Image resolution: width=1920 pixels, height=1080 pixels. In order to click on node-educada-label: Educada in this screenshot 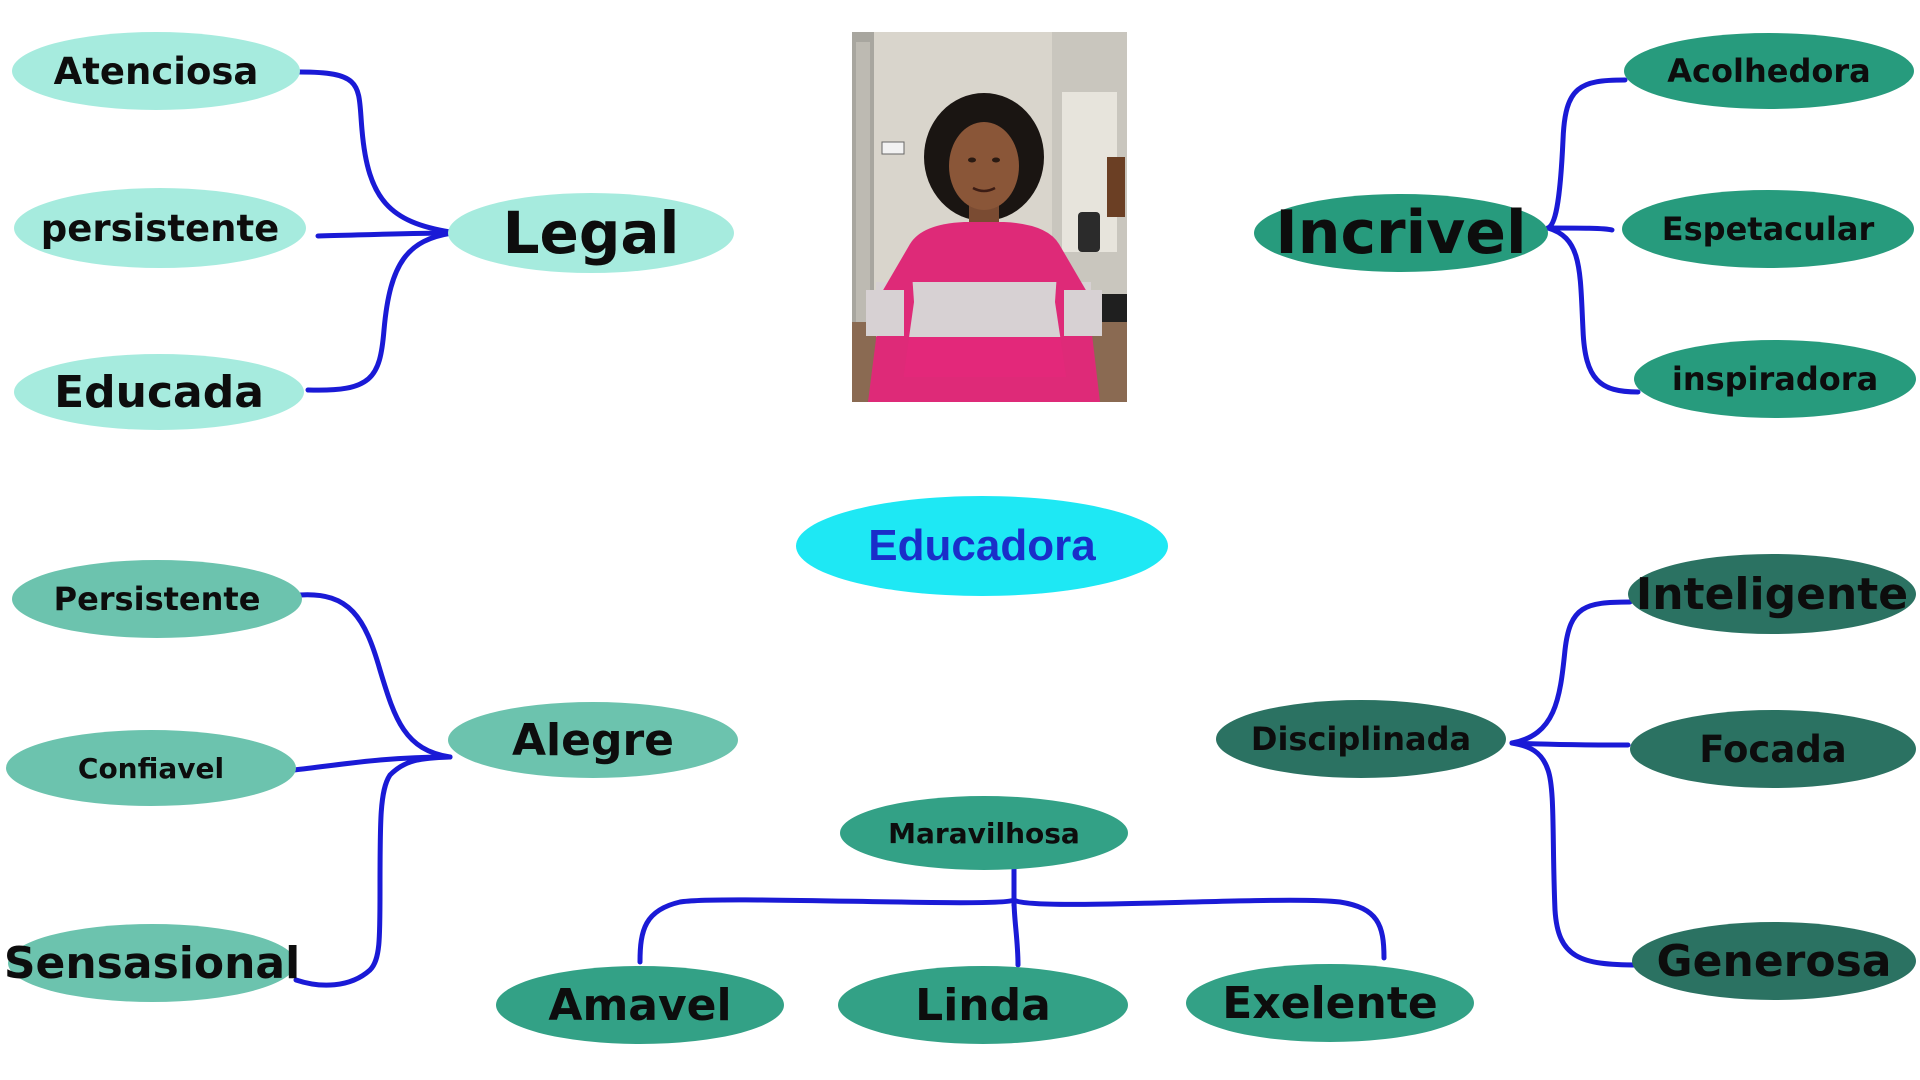, I will do `click(159, 392)`.